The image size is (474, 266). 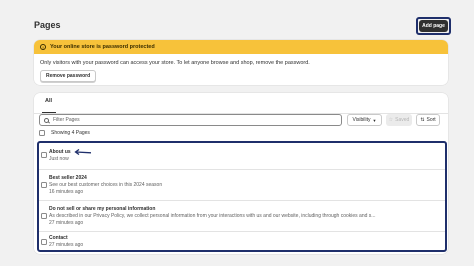 I want to click on add-page-highlight: Add page, so click(x=433, y=26).